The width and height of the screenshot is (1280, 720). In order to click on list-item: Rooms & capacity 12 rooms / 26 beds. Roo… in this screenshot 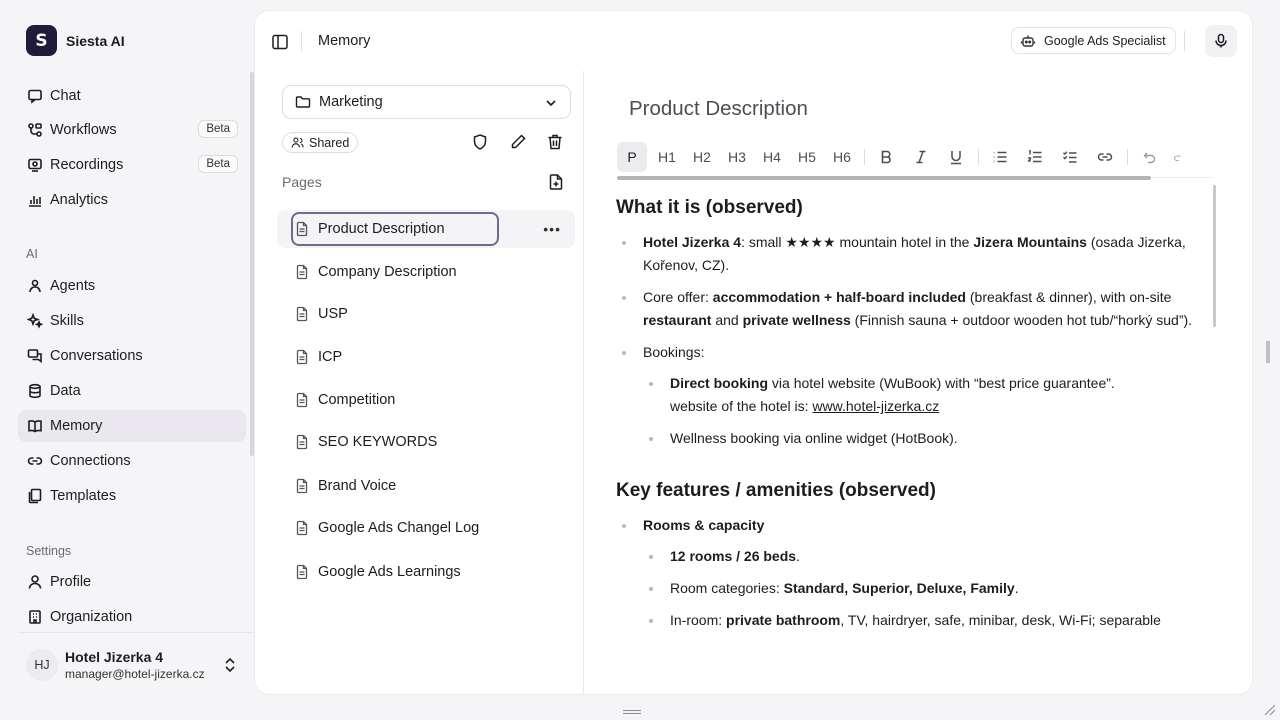, I will do `click(911, 573)`.